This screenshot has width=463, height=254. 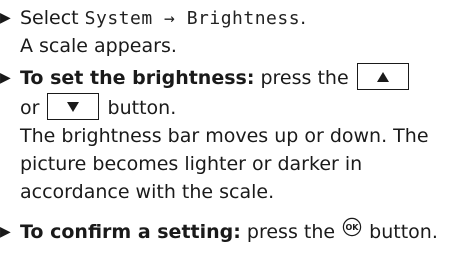 I want to click on menu-path-text: System → Brightness, so click(x=192, y=18).